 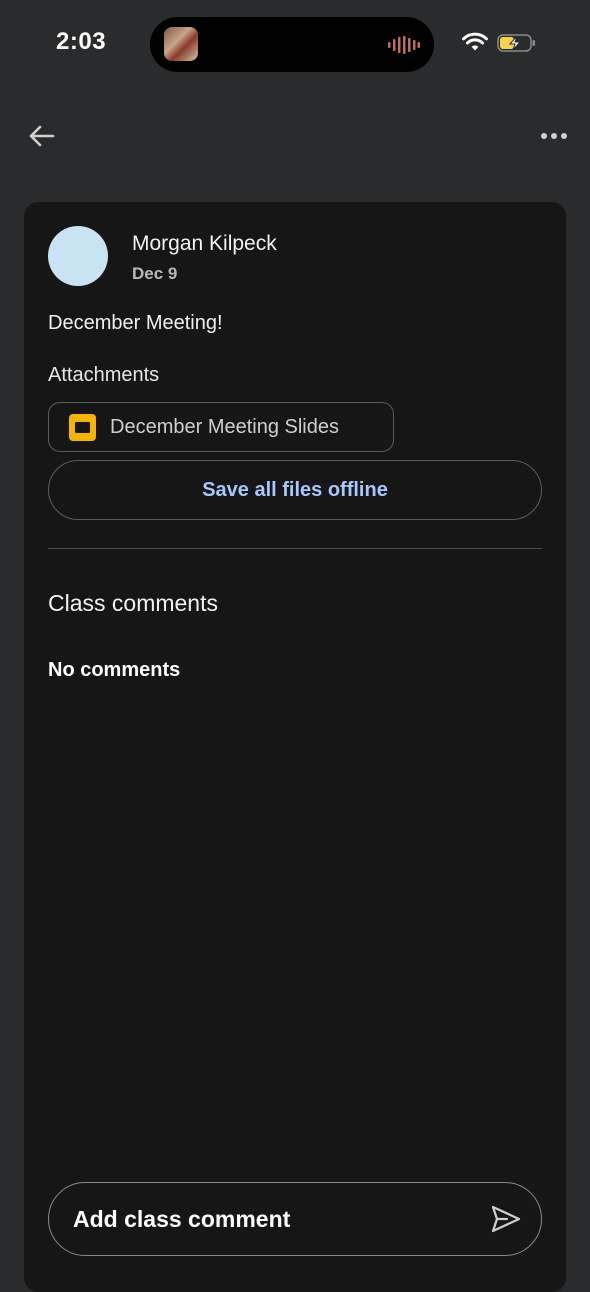 What do you see at coordinates (506, 1219) in the screenshot?
I see `send-icon` at bounding box center [506, 1219].